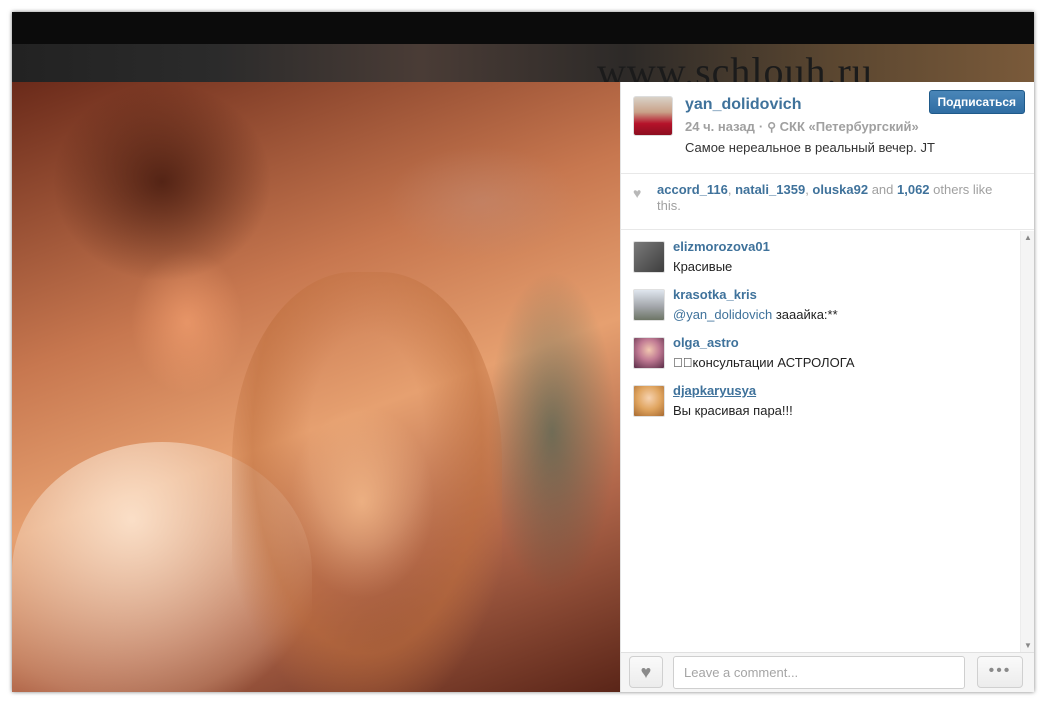 This screenshot has width=1055, height=712. I want to click on top-bar, so click(523, 28).